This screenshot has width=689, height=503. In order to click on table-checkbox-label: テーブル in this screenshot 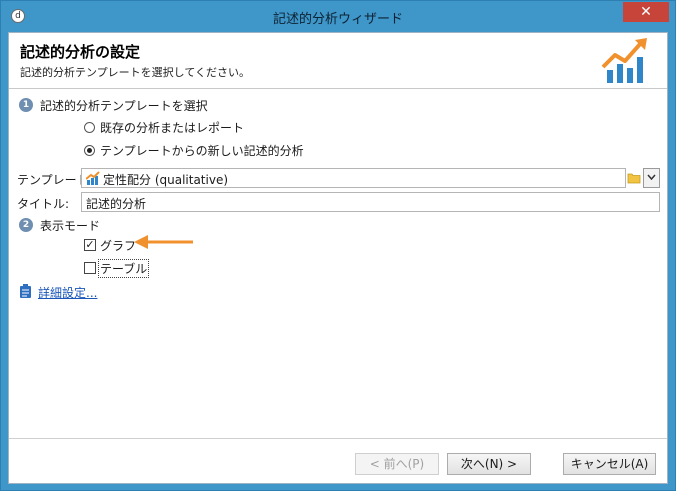, I will do `click(124, 268)`.